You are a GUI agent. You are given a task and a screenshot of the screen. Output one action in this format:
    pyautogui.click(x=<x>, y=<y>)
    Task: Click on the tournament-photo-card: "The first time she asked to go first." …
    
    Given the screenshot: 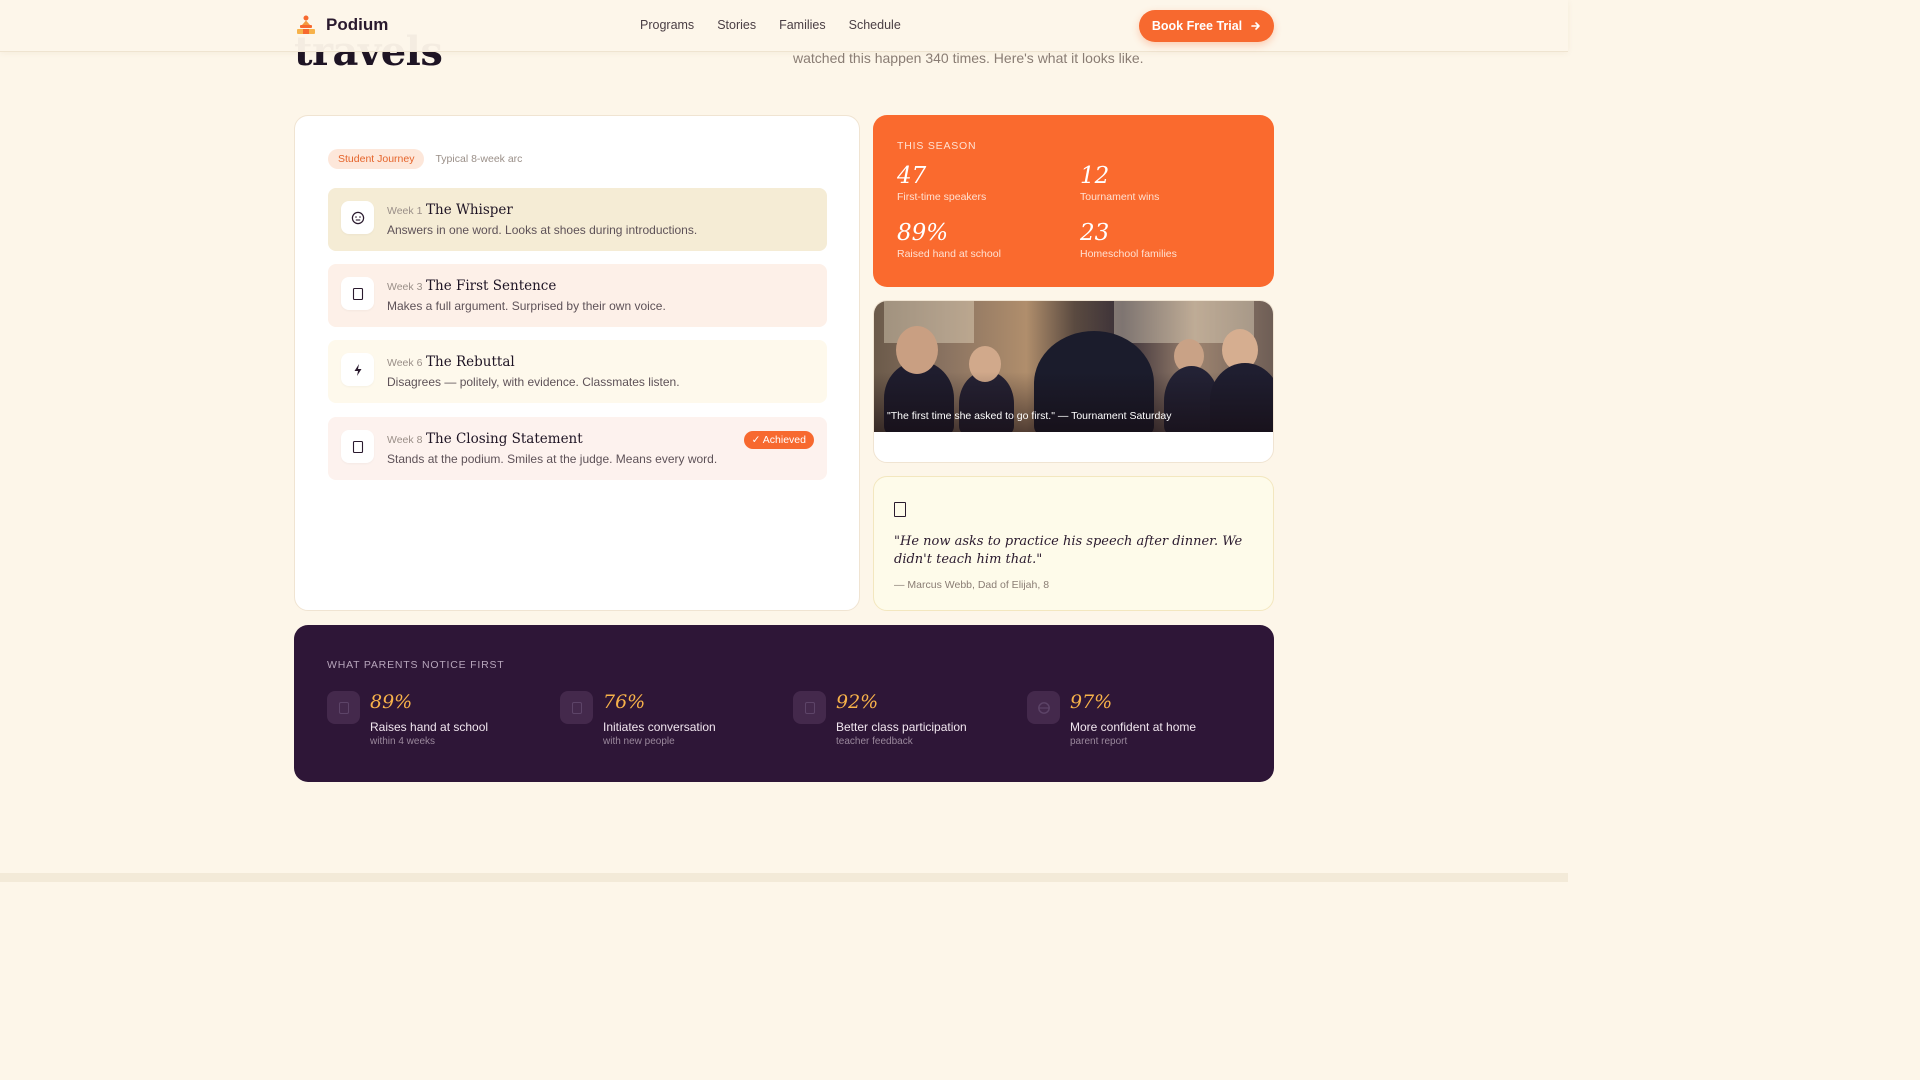 What is the action you would take?
    pyautogui.click(x=1073, y=381)
    